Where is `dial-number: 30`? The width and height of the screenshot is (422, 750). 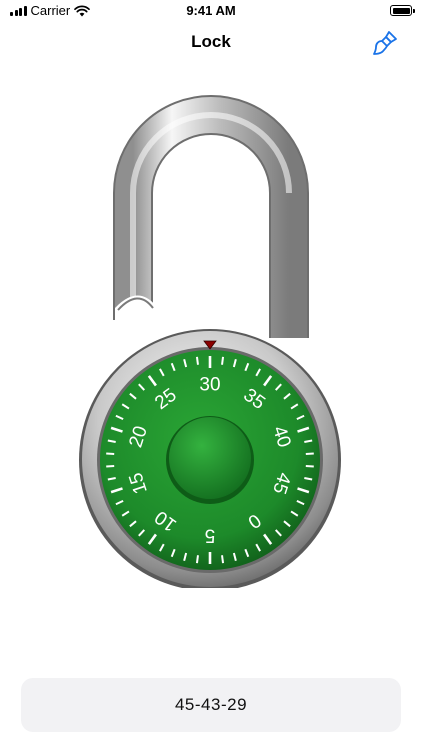
dial-number: 30 is located at coordinates (209, 385).